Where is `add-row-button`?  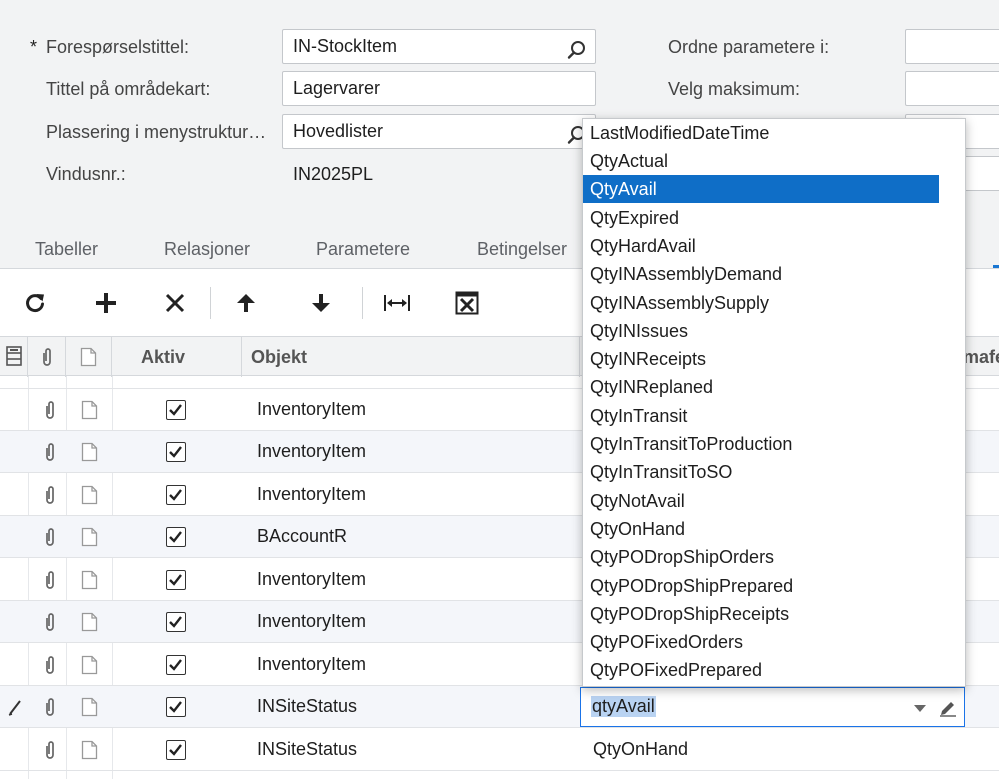
add-row-button is located at coordinates (106, 303).